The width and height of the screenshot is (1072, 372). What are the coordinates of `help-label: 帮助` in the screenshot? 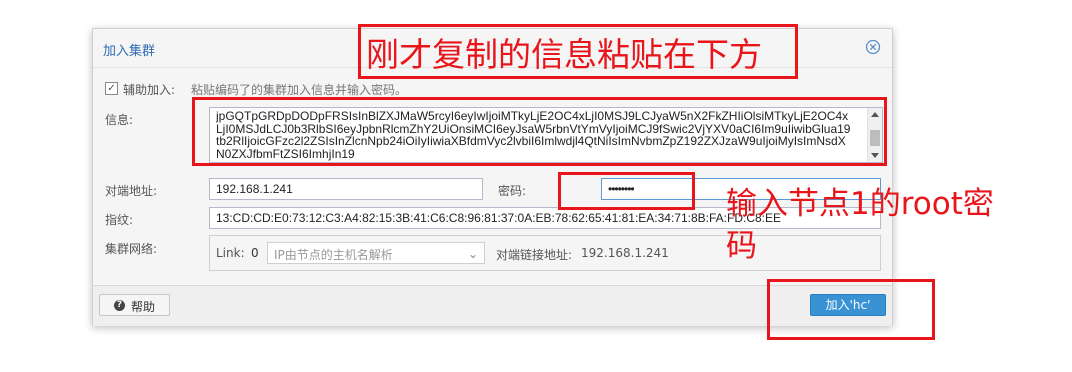 It's located at (143, 307).